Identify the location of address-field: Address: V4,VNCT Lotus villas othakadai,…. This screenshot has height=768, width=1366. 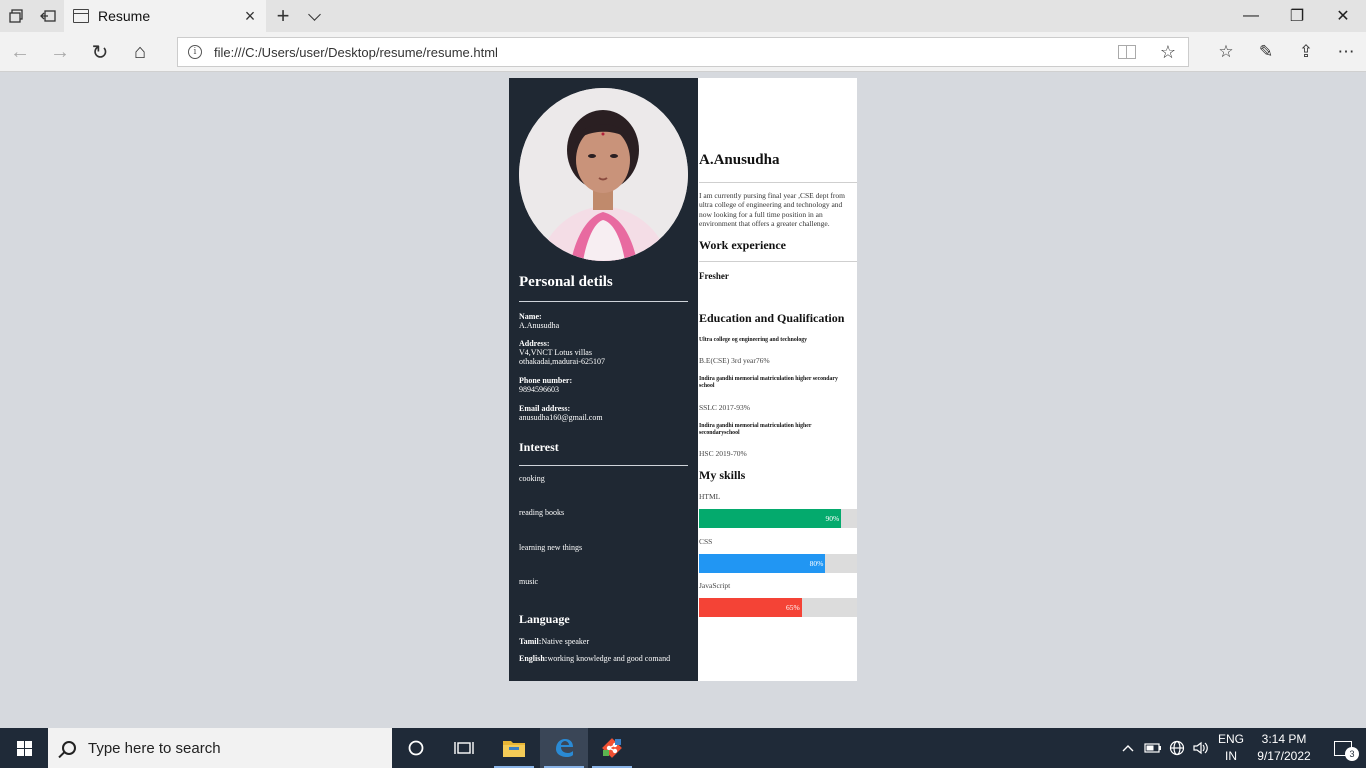
(562, 352).